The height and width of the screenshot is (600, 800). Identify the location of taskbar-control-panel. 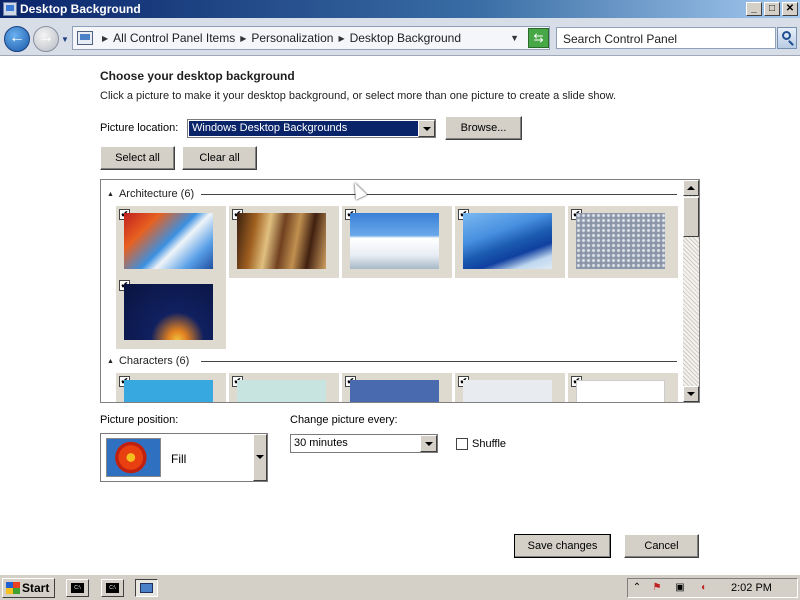
(146, 588).